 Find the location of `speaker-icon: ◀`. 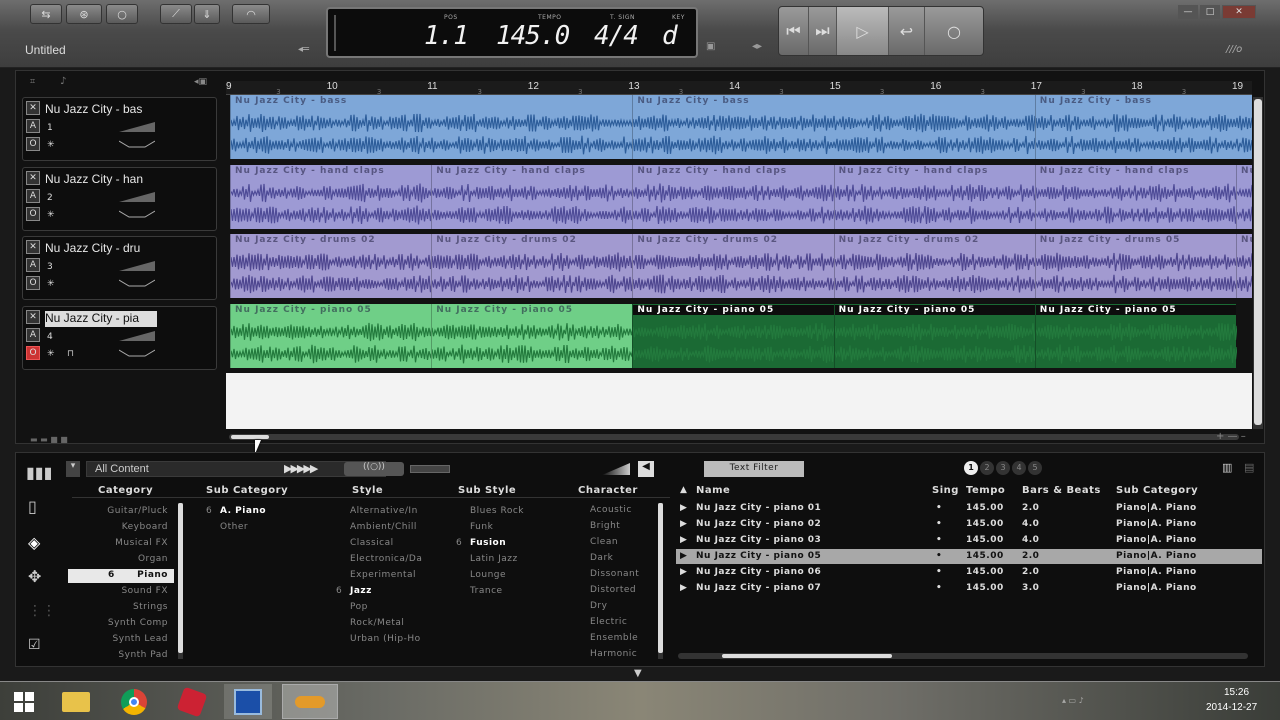

speaker-icon: ◀ is located at coordinates (646, 469).